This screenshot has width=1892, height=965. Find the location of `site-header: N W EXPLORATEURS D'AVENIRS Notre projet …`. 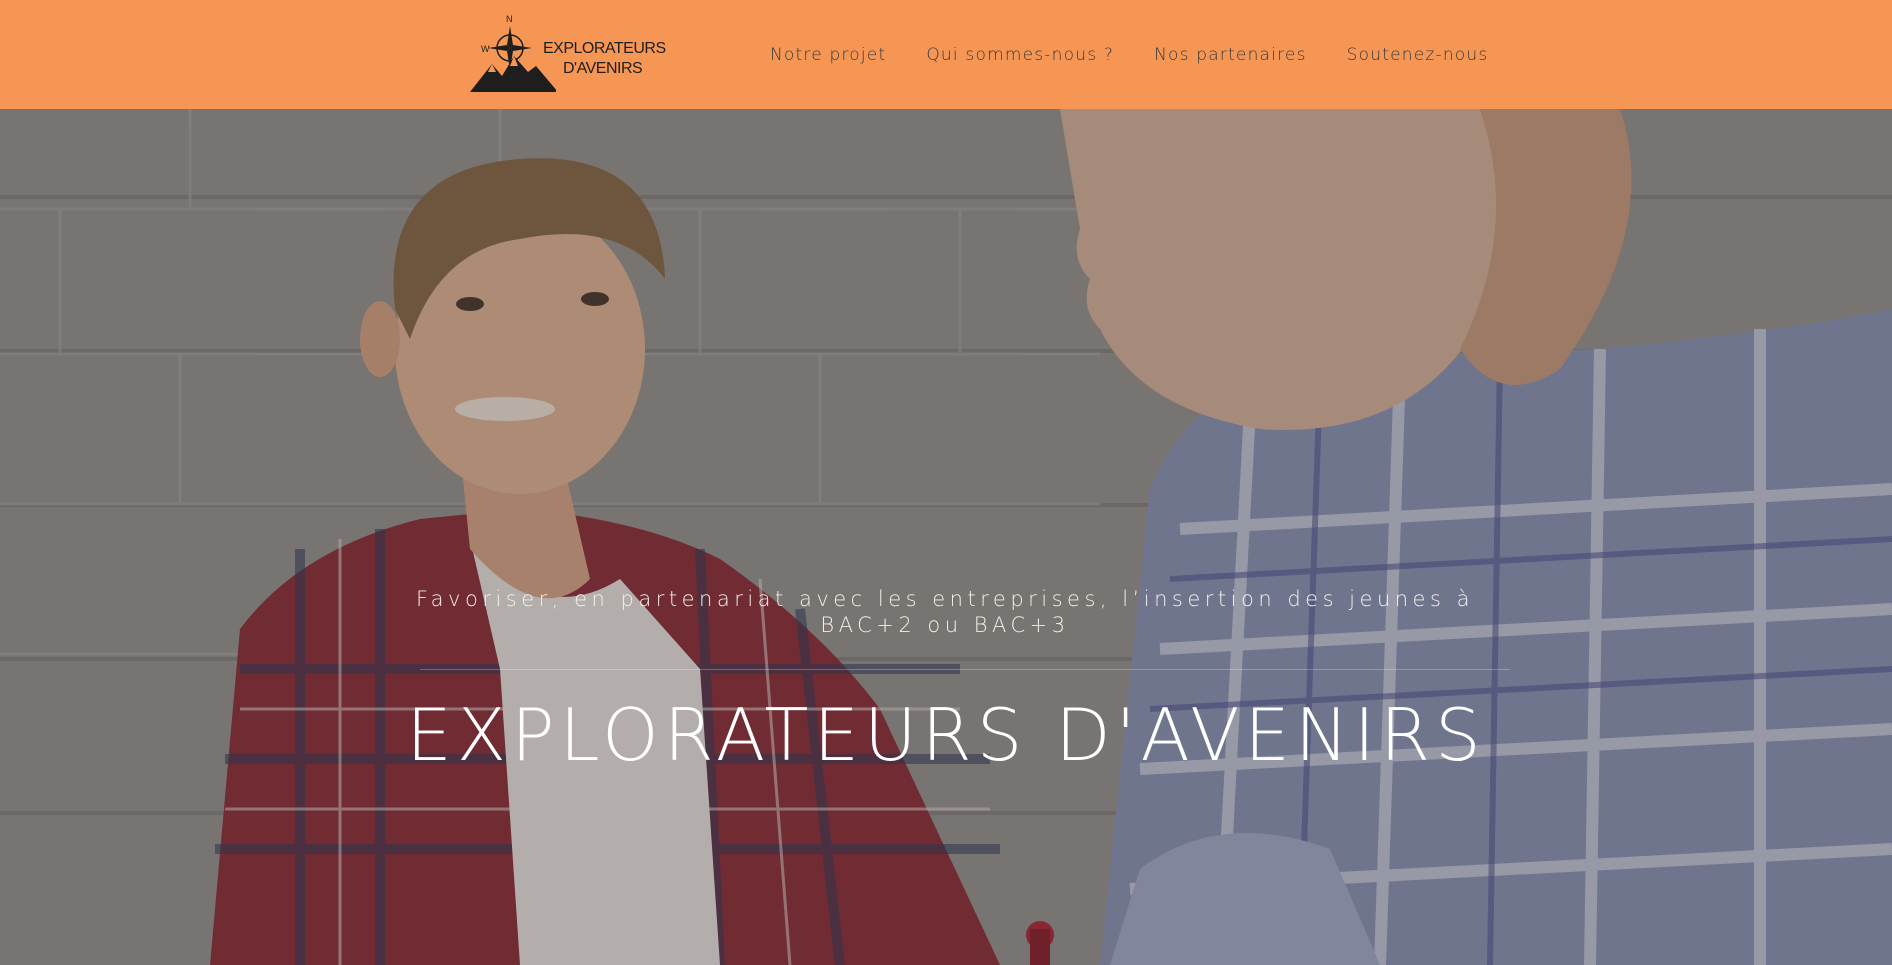

site-header: N W EXPLORATEURS D'AVENIRS Notre projet … is located at coordinates (946, 54).